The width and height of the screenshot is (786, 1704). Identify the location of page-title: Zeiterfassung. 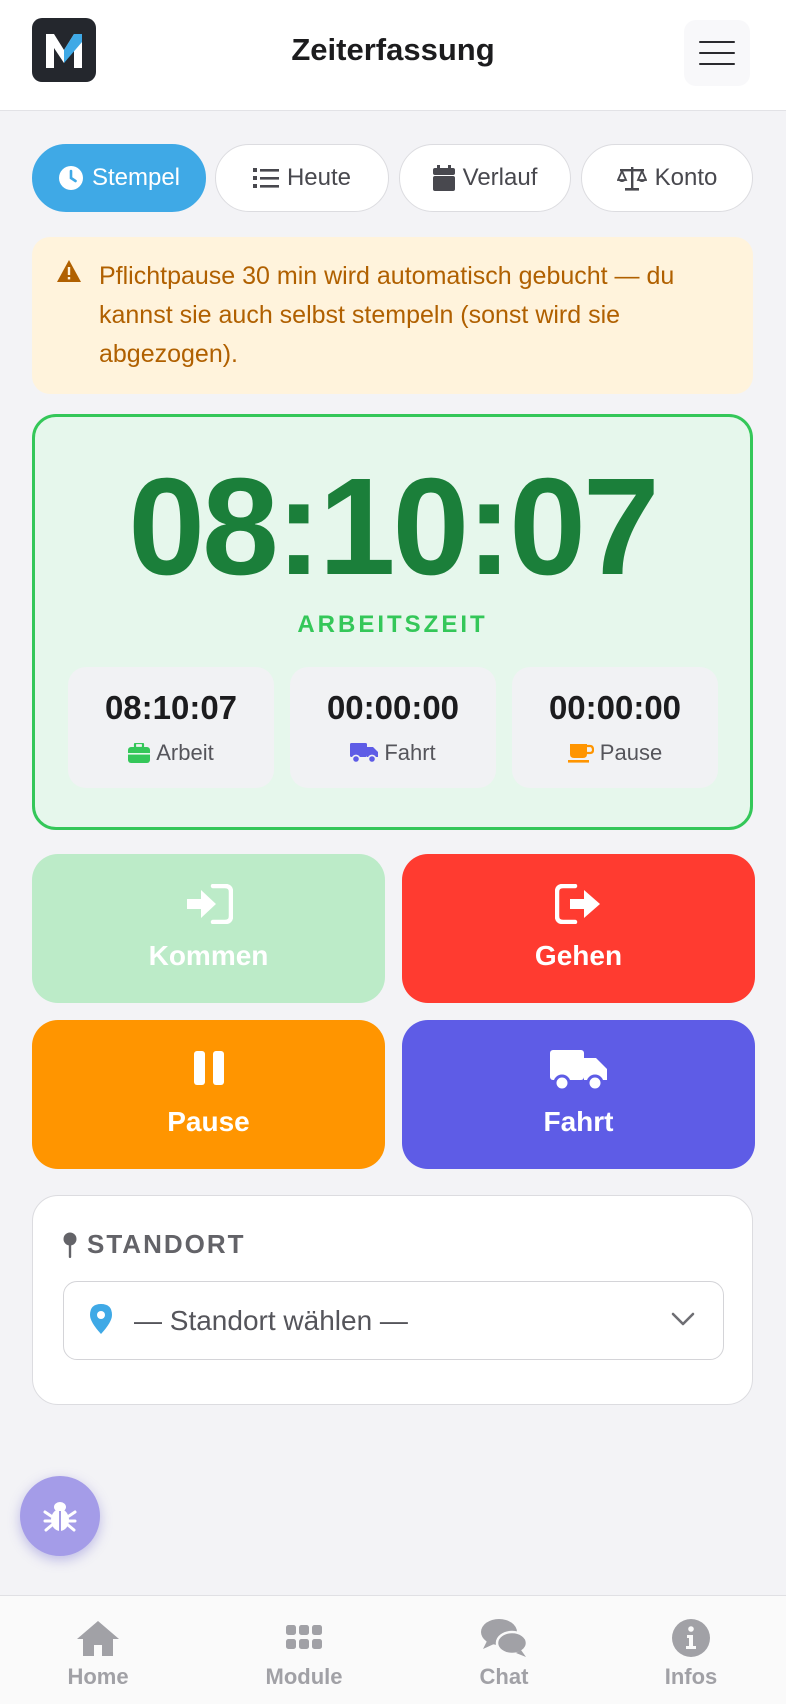
(393, 49).